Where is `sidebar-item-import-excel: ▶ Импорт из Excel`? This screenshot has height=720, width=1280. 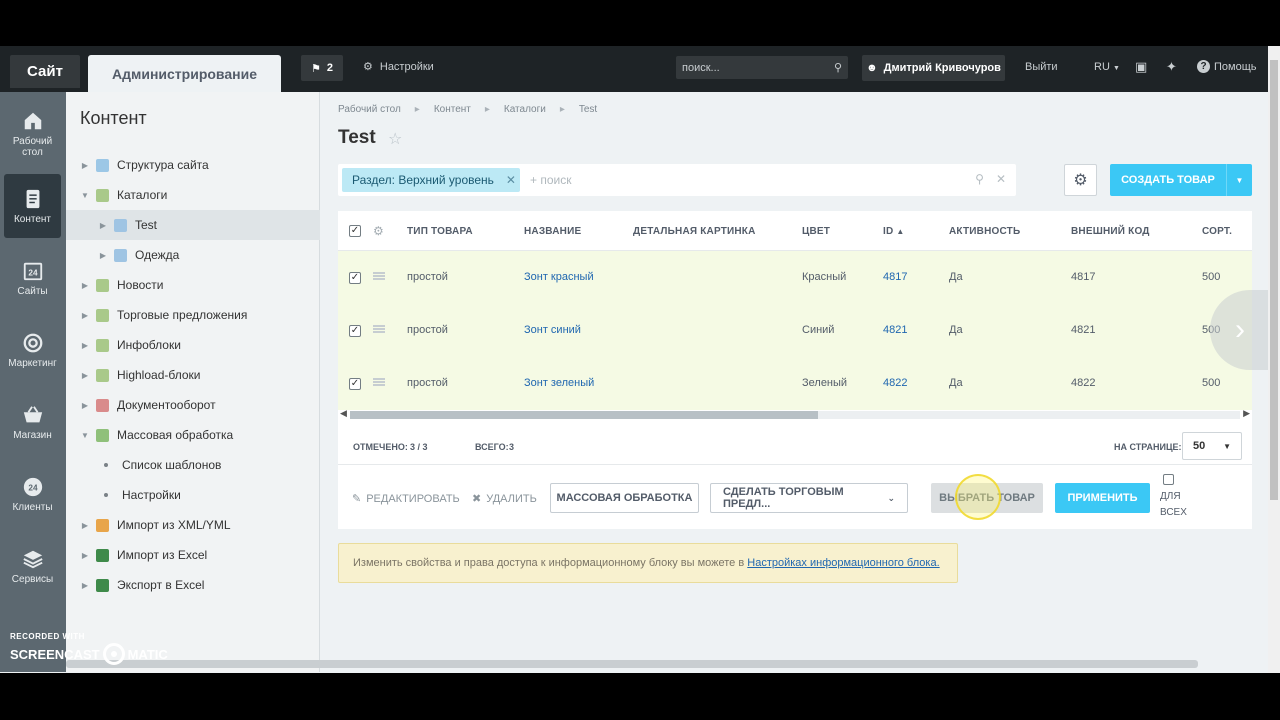 sidebar-item-import-excel: ▶ Импорт из Excel is located at coordinates (193, 555).